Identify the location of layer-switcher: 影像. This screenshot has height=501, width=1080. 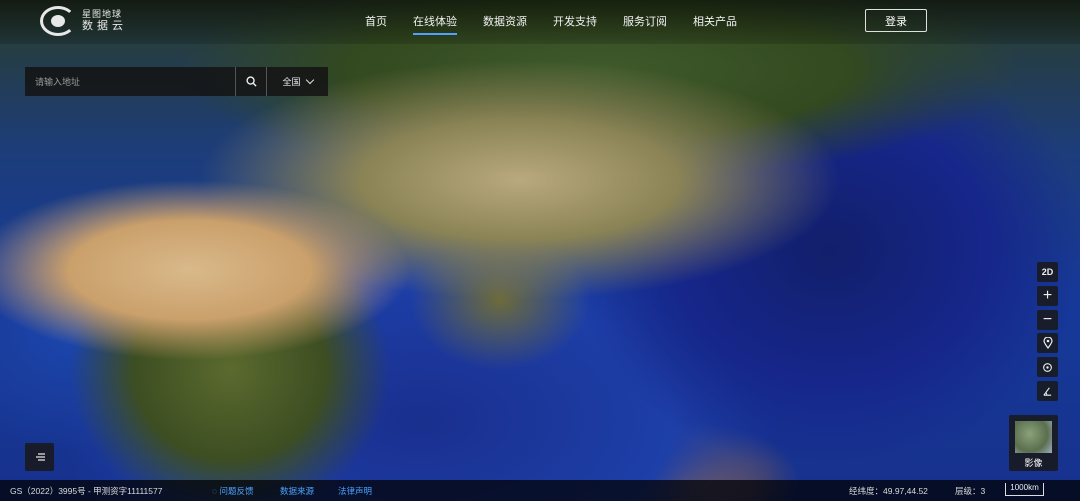
(1033, 443).